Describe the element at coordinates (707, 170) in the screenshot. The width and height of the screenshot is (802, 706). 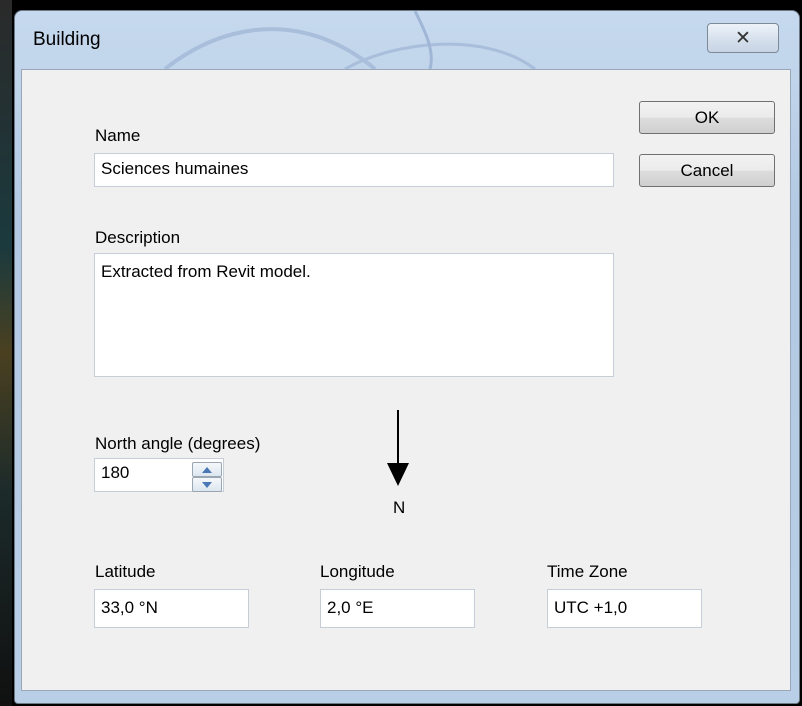
I see `cancel-button: Cancel` at that location.